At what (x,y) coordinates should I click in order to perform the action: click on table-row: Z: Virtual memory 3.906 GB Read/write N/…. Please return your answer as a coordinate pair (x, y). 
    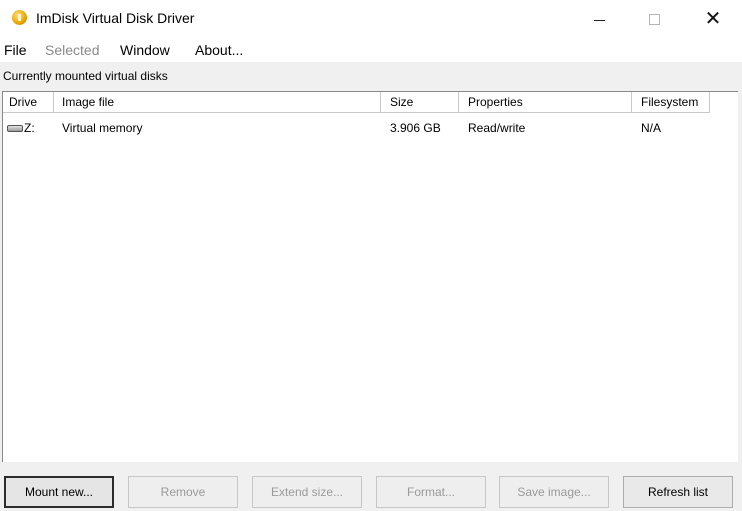
    Looking at the image, I should click on (370, 128).